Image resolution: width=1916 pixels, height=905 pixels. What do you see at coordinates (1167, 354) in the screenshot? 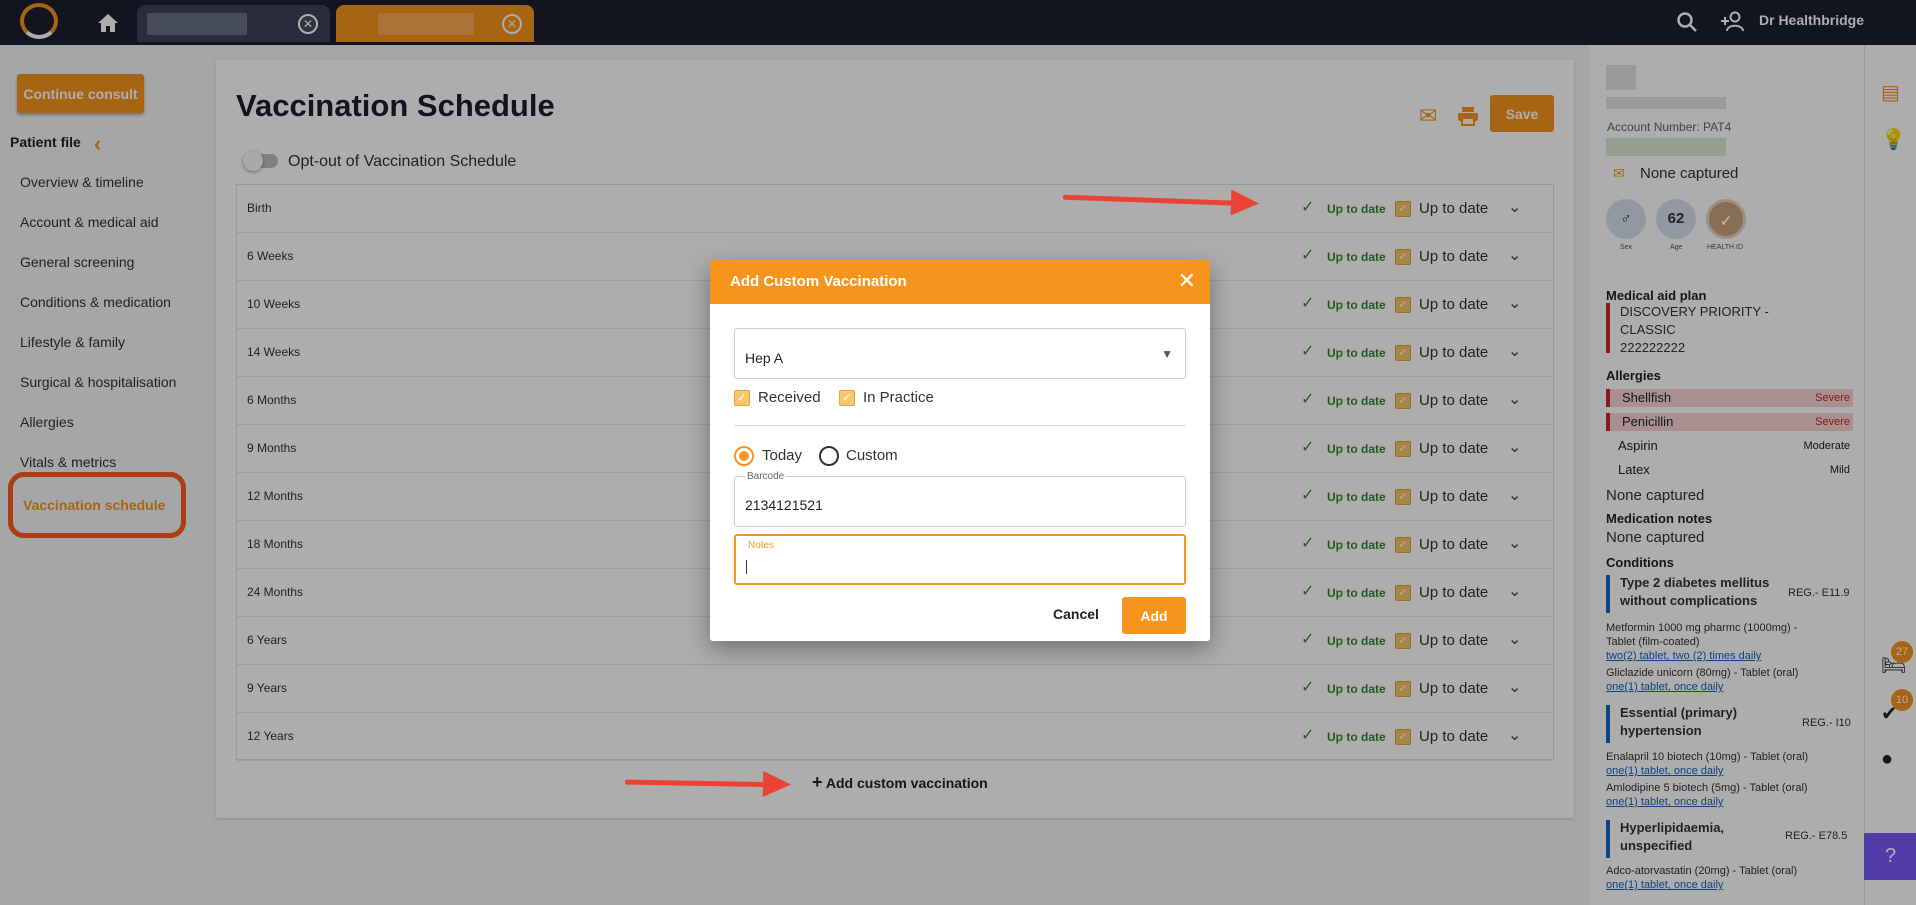
I see `dropdown-arrow-icon: ▼` at bounding box center [1167, 354].